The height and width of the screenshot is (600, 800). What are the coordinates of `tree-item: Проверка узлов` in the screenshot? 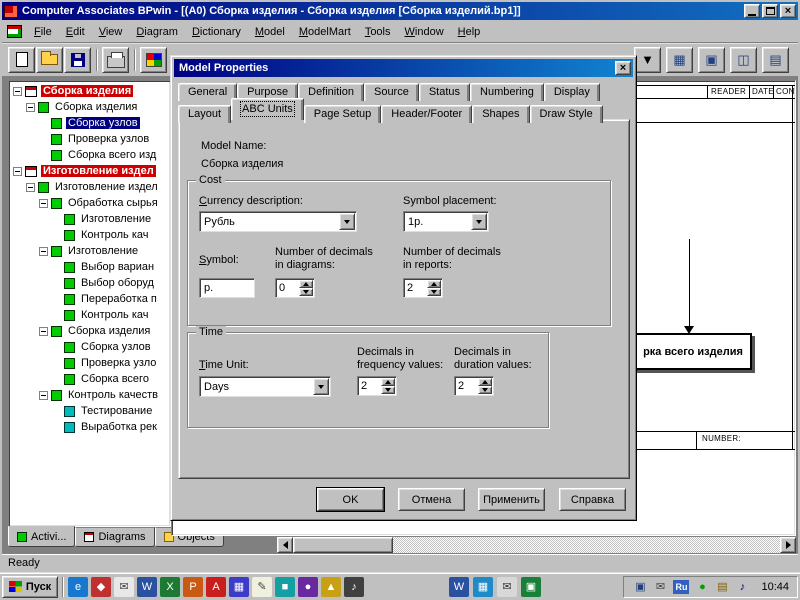 It's located at (89, 139).